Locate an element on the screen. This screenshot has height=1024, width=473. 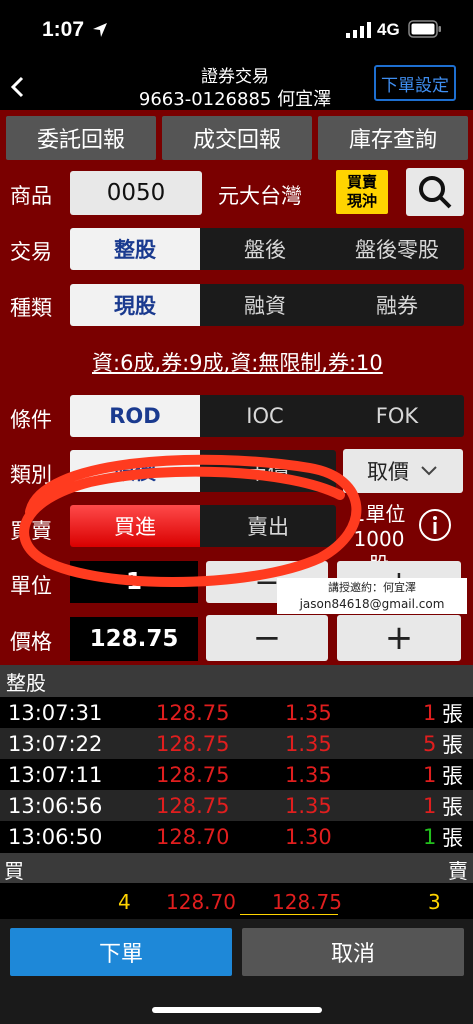
price-plus-button: + is located at coordinates (399, 638).